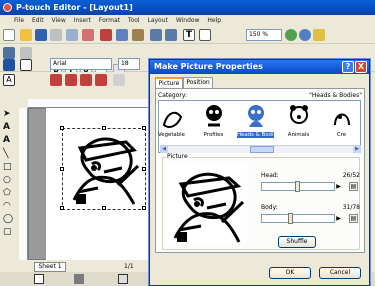 This screenshot has width=375, height=286. What do you see at coordinates (39, 279) in the screenshot?
I see `bottom-tool-icon` at bounding box center [39, 279].